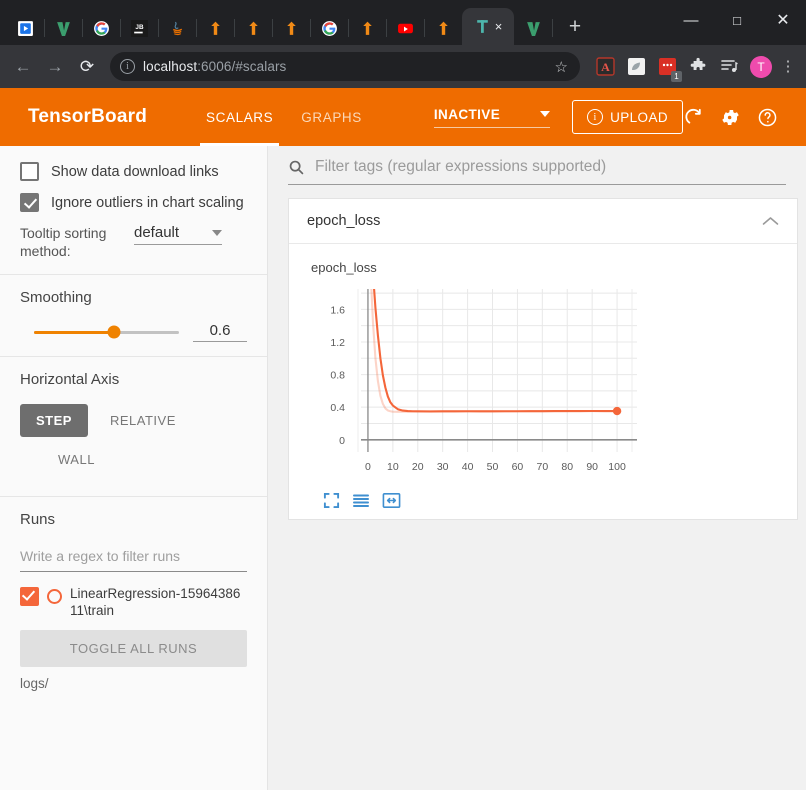  Describe the element at coordinates (114, 332) in the screenshot. I see `smoothing-slider-knob` at that location.